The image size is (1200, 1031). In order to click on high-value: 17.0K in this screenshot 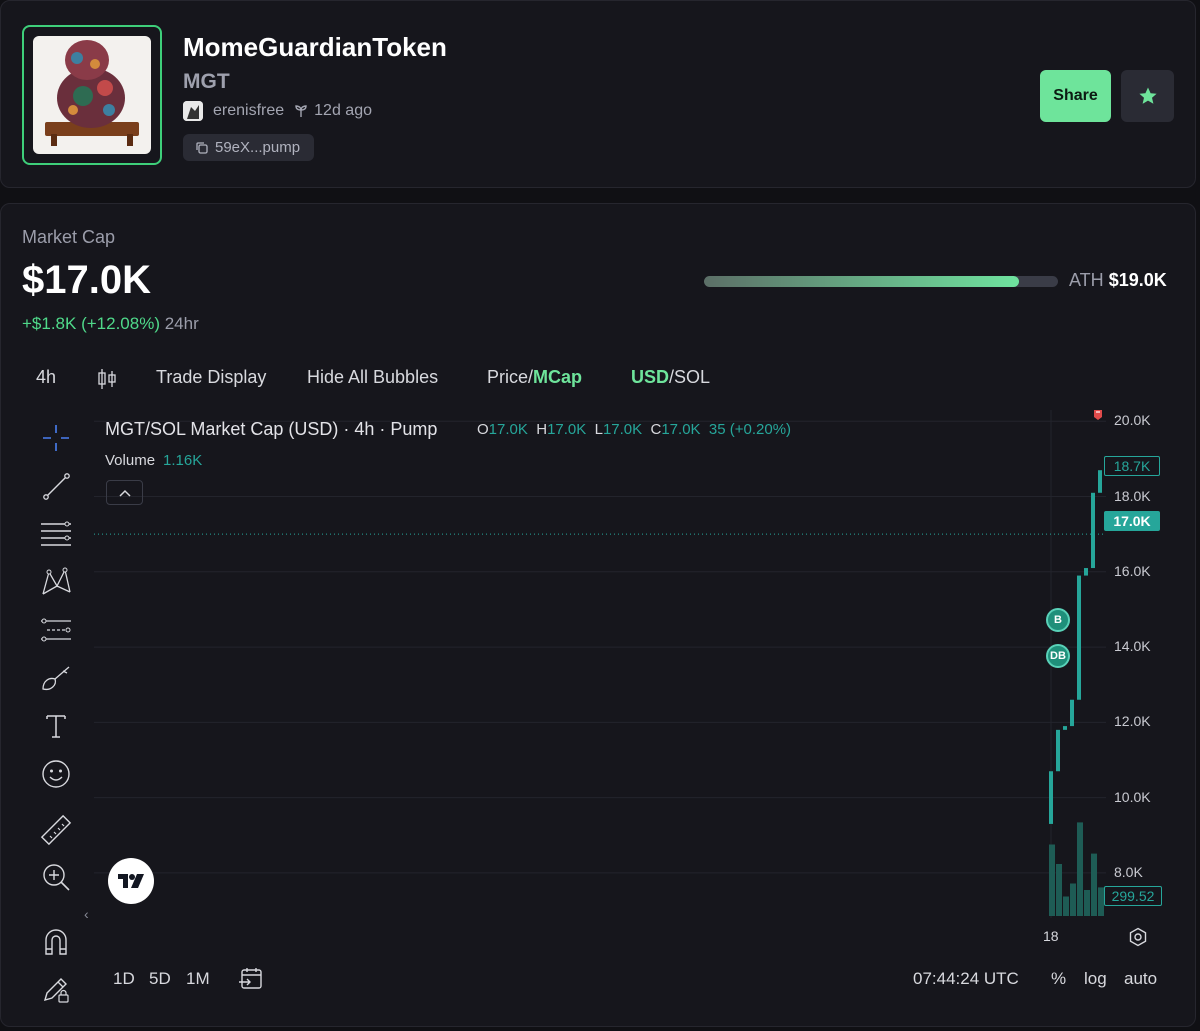, I will do `click(567, 429)`.